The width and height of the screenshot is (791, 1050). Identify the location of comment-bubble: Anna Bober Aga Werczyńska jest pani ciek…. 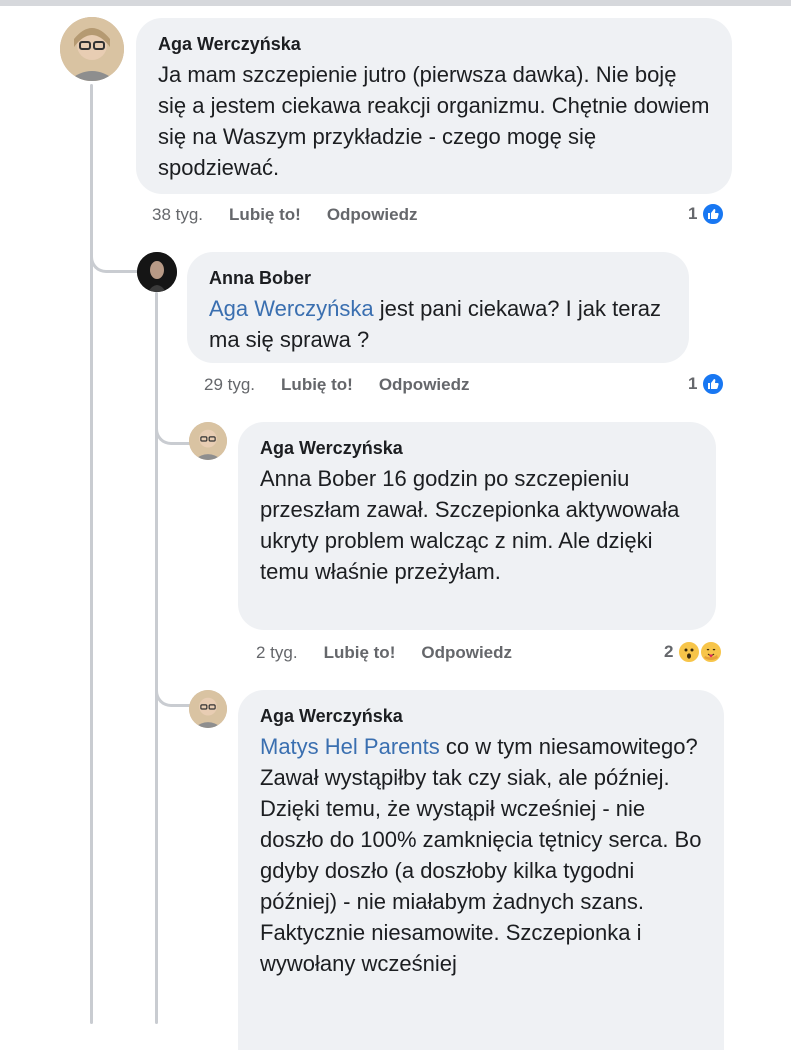
(438, 307).